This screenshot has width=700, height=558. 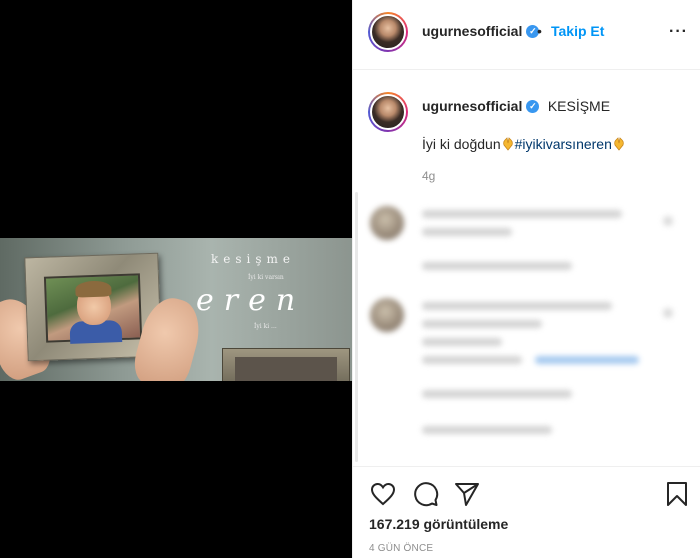 I want to click on caption-header: ugurnesofficial ✓ KESİŞME, so click(x=516, y=107).